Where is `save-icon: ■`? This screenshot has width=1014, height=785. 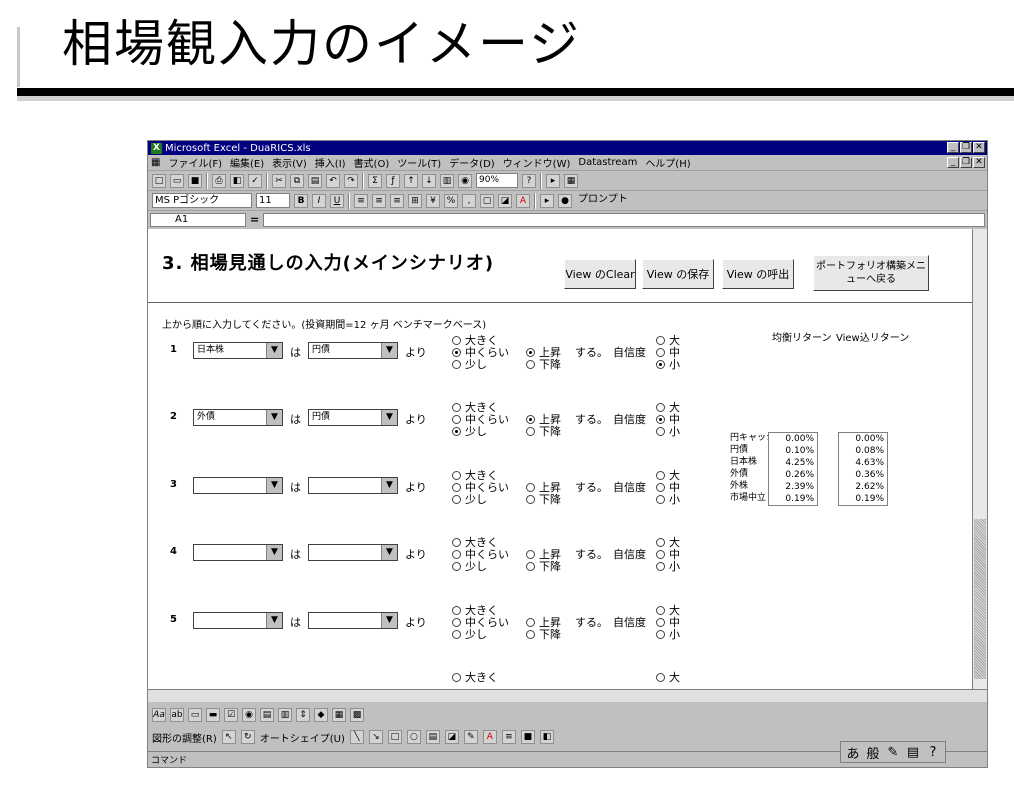 save-icon: ■ is located at coordinates (195, 180).